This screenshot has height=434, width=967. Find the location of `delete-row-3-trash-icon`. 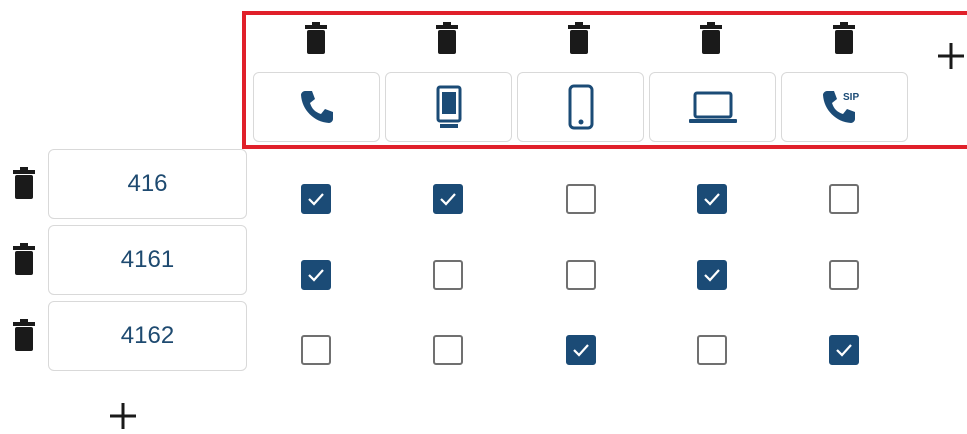

delete-row-3-trash-icon is located at coordinates (24, 335).